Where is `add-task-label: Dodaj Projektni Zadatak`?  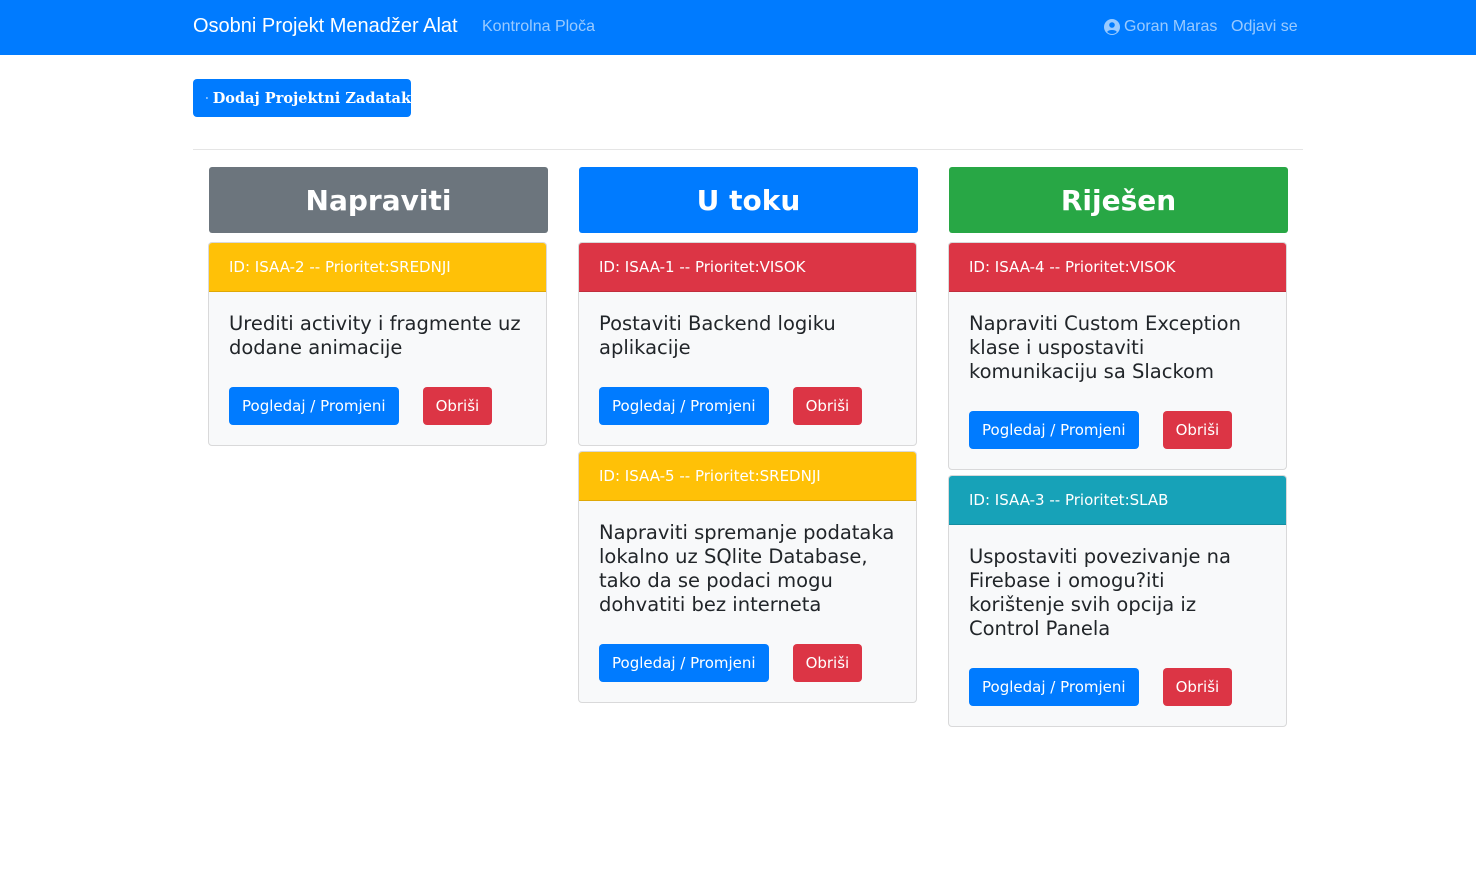 add-task-label: Dodaj Projektni Zadatak is located at coordinates (311, 98).